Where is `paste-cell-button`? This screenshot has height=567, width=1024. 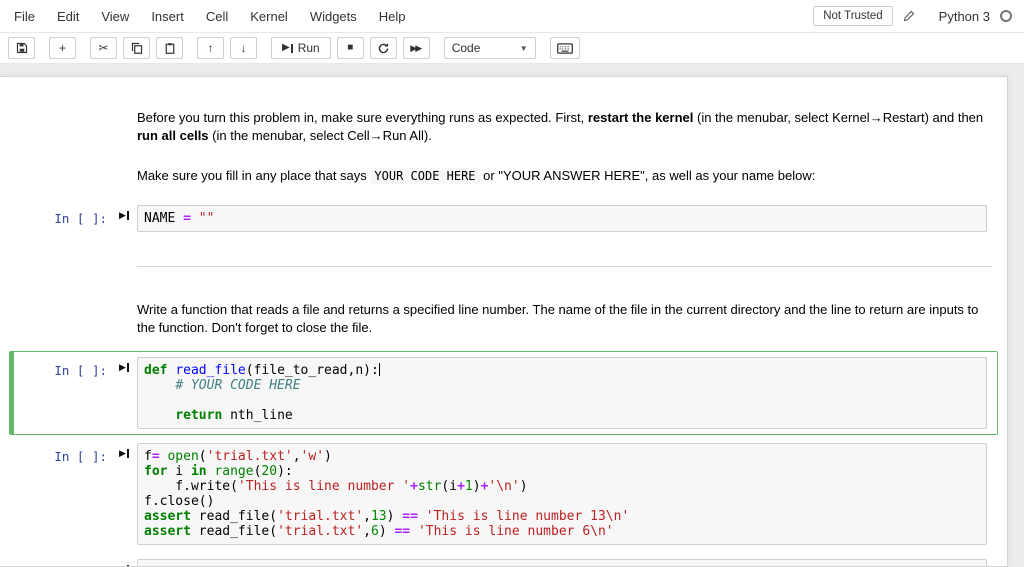
paste-cell-button is located at coordinates (169, 48).